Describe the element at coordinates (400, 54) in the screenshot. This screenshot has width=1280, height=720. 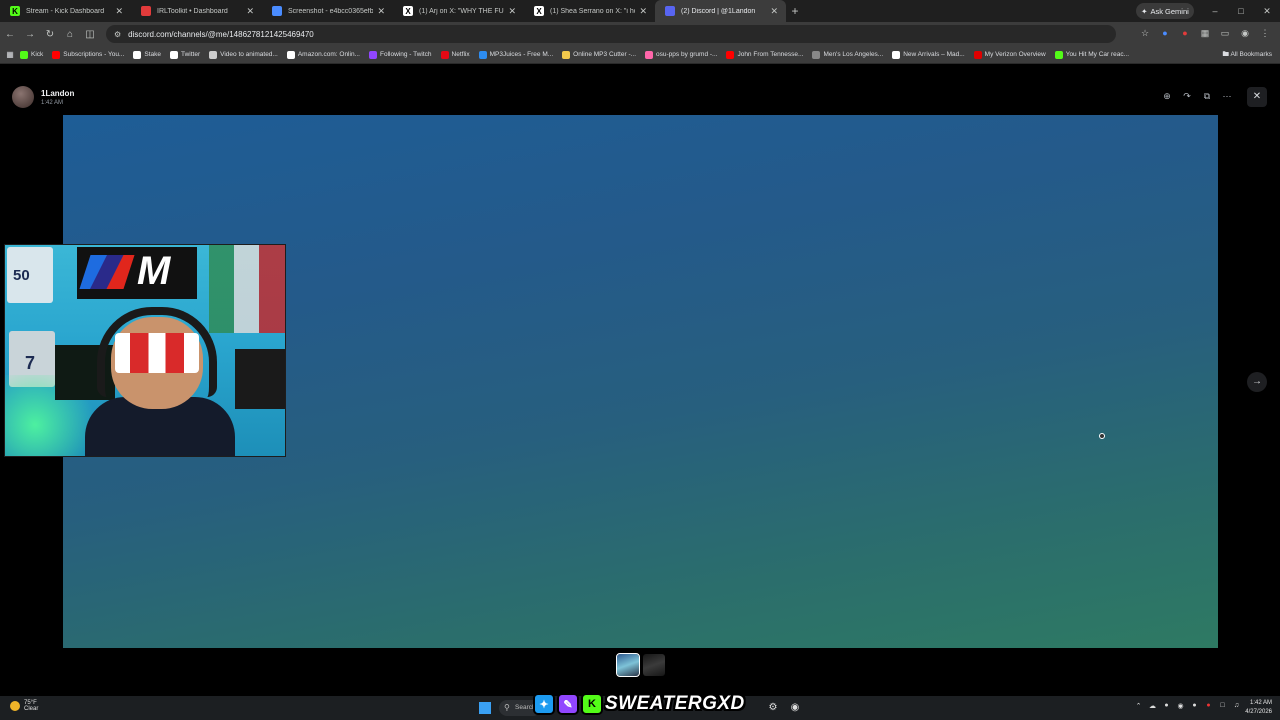
I see `bookmark-item: Following - Twitch` at that location.